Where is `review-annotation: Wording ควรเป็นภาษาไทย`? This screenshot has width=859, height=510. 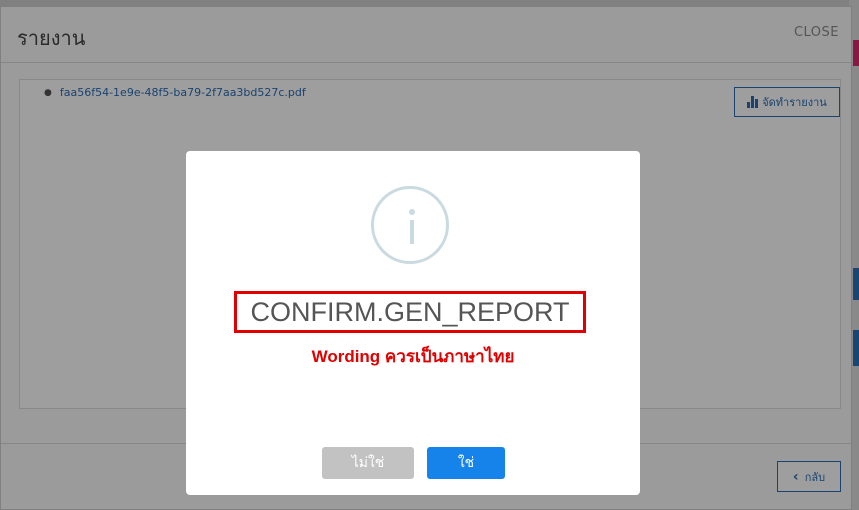 review-annotation: Wording ควรเป็นภาษาไทย is located at coordinates (413, 356).